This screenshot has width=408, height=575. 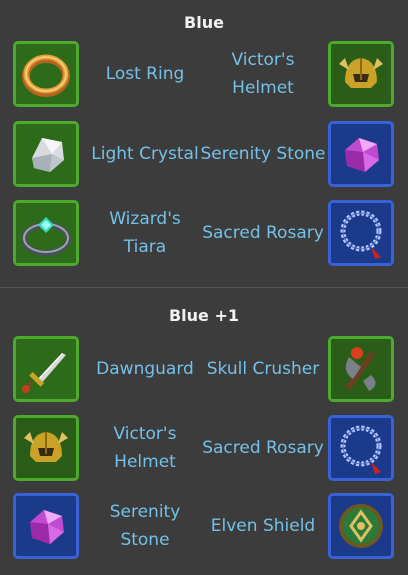 What do you see at coordinates (145, 154) in the screenshot?
I see `item-name-light-crystal: Light Crystal` at bounding box center [145, 154].